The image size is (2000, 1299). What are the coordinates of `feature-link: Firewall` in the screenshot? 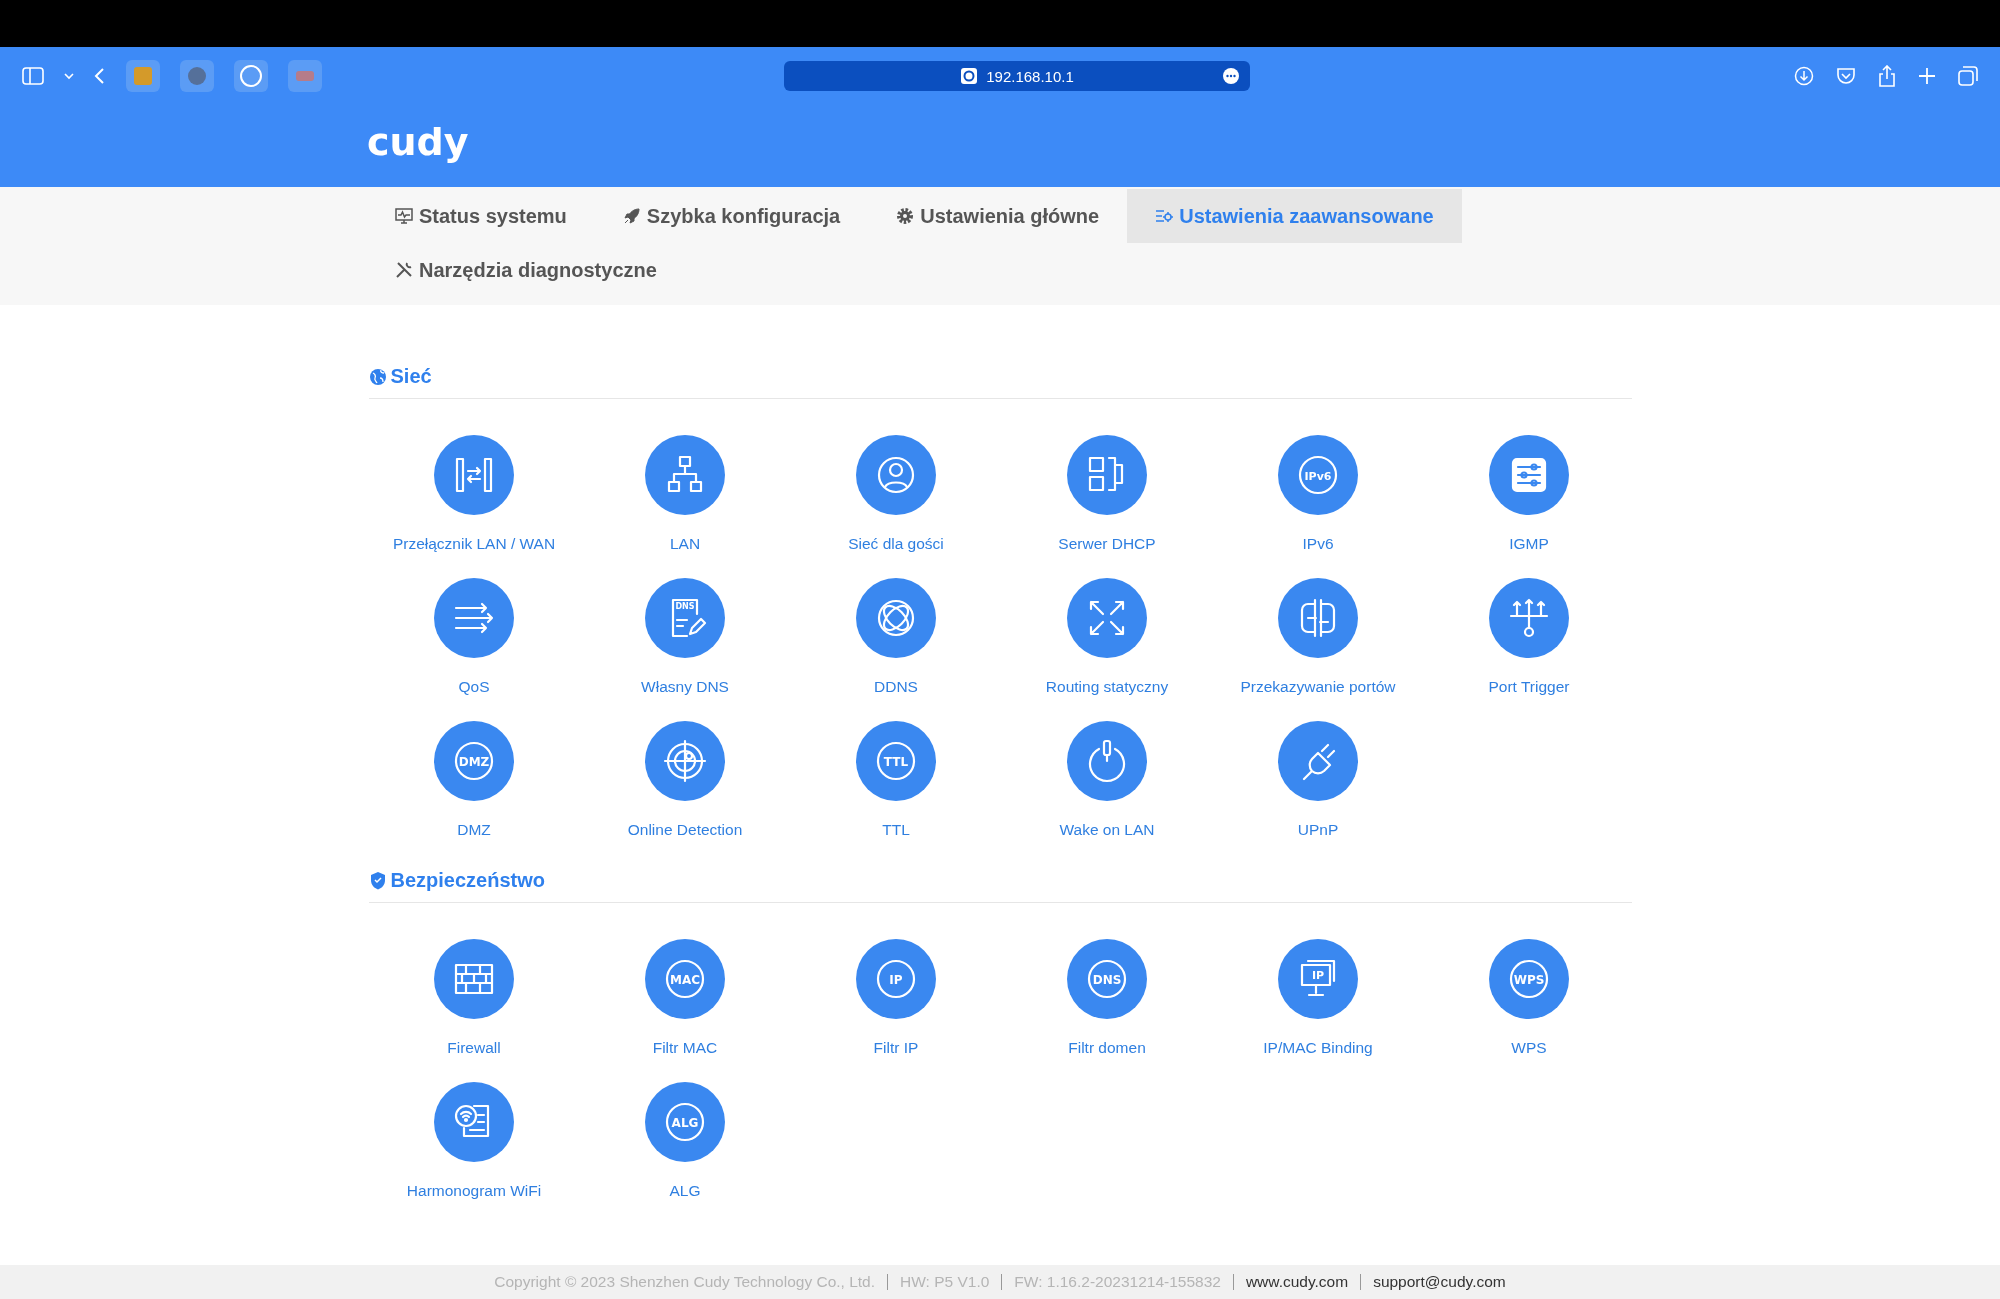 It's located at (474, 998).